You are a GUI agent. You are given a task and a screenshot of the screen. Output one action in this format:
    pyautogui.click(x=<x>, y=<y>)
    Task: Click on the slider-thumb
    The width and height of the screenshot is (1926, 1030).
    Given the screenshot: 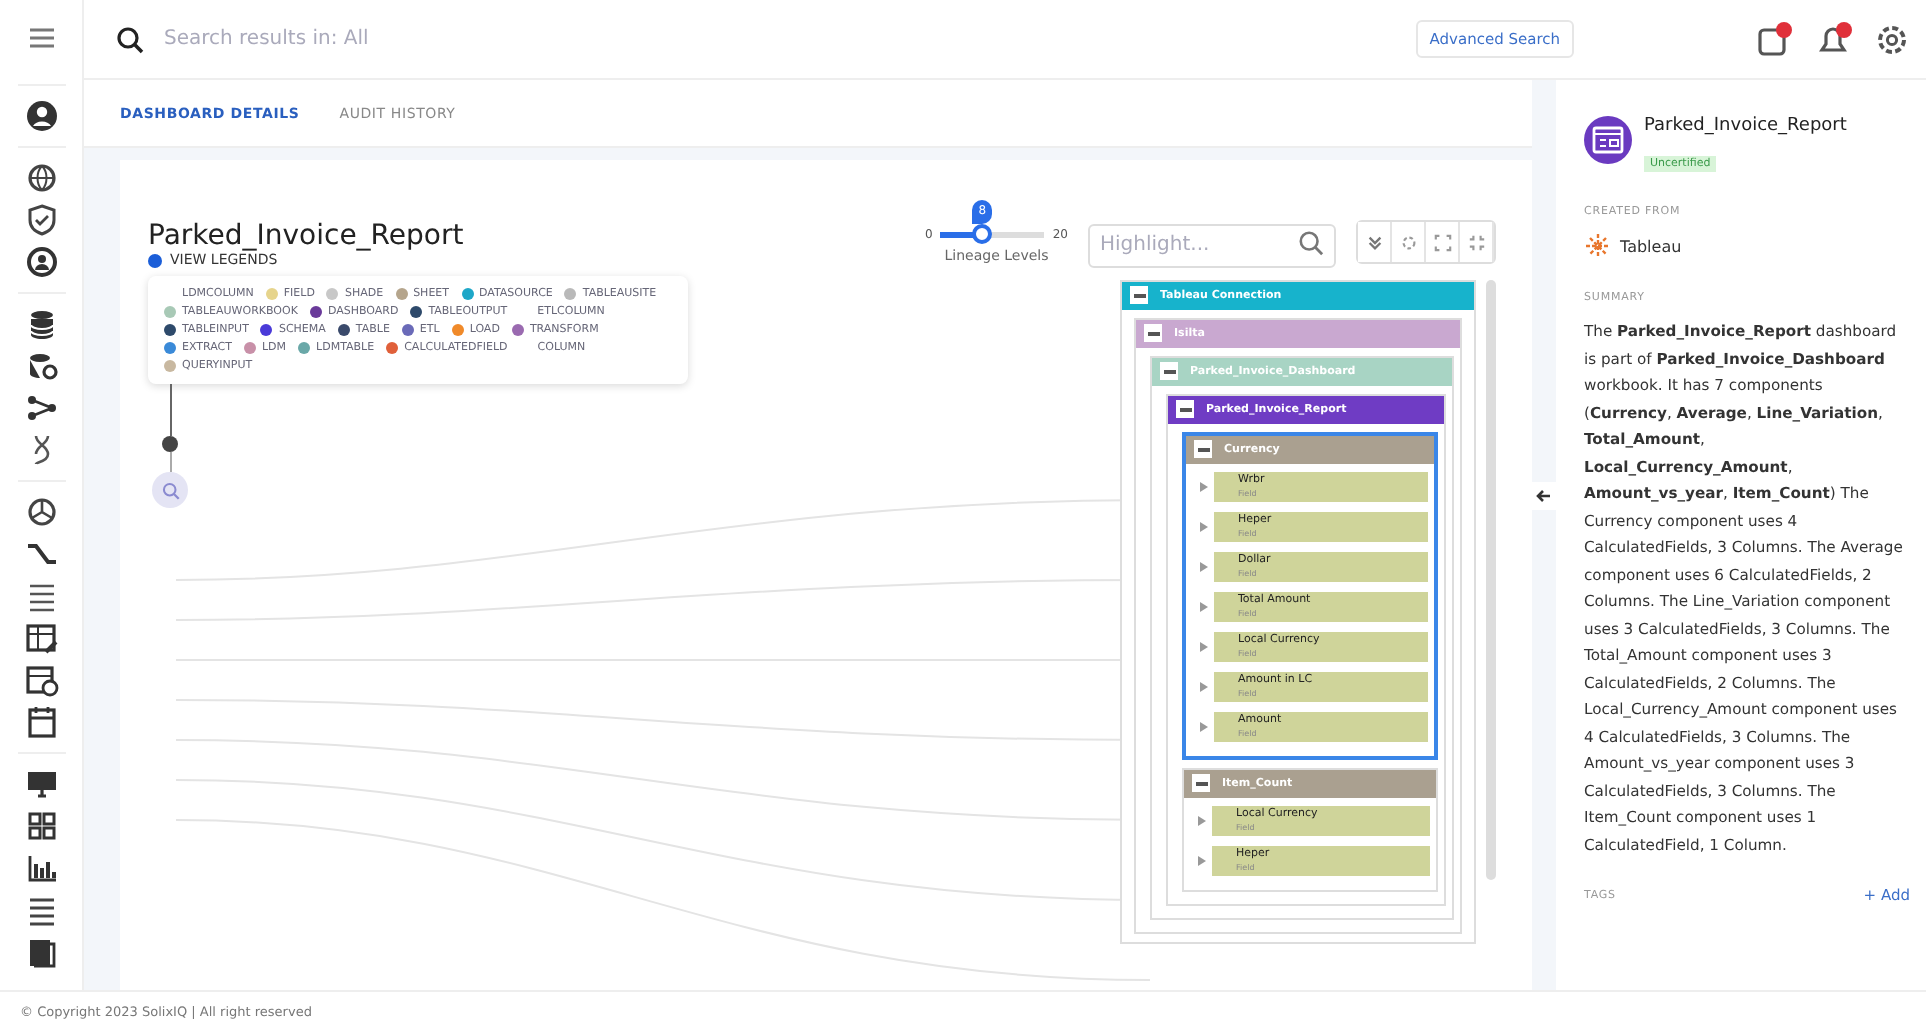 What is the action you would take?
    pyautogui.click(x=982, y=234)
    